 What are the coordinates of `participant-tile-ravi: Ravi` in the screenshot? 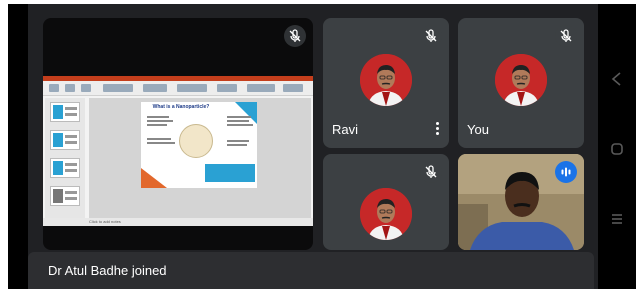 It's located at (386, 83).